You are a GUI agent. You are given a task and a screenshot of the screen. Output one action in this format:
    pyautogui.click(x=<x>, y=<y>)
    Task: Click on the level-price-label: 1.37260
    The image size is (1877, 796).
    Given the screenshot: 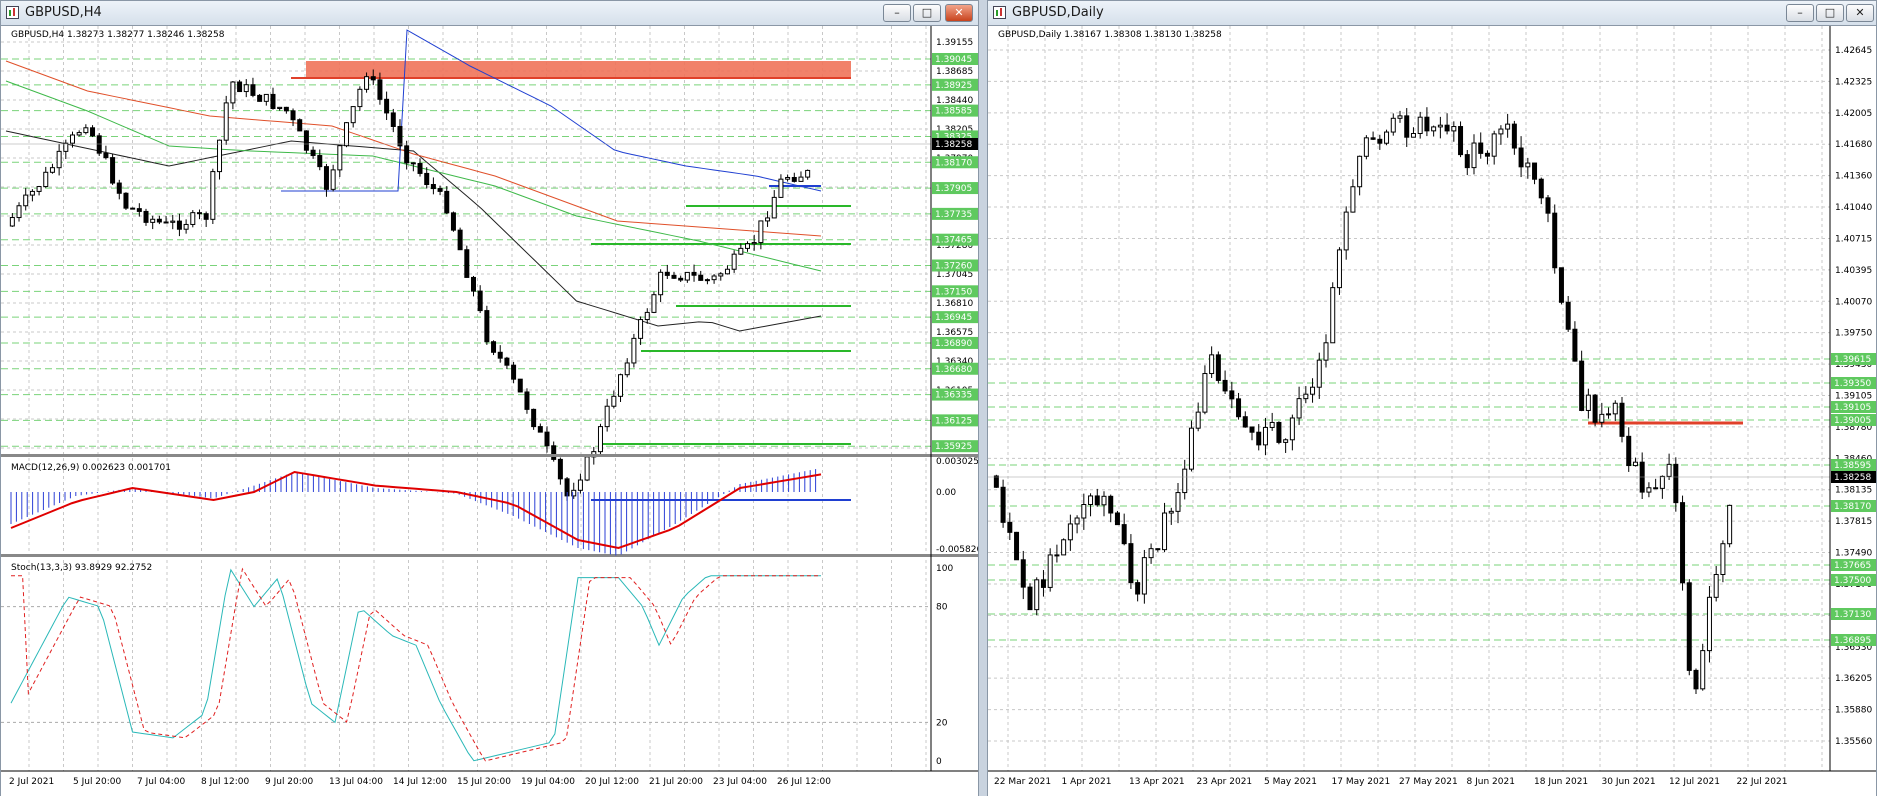 What is the action you would take?
    pyautogui.click(x=953, y=267)
    